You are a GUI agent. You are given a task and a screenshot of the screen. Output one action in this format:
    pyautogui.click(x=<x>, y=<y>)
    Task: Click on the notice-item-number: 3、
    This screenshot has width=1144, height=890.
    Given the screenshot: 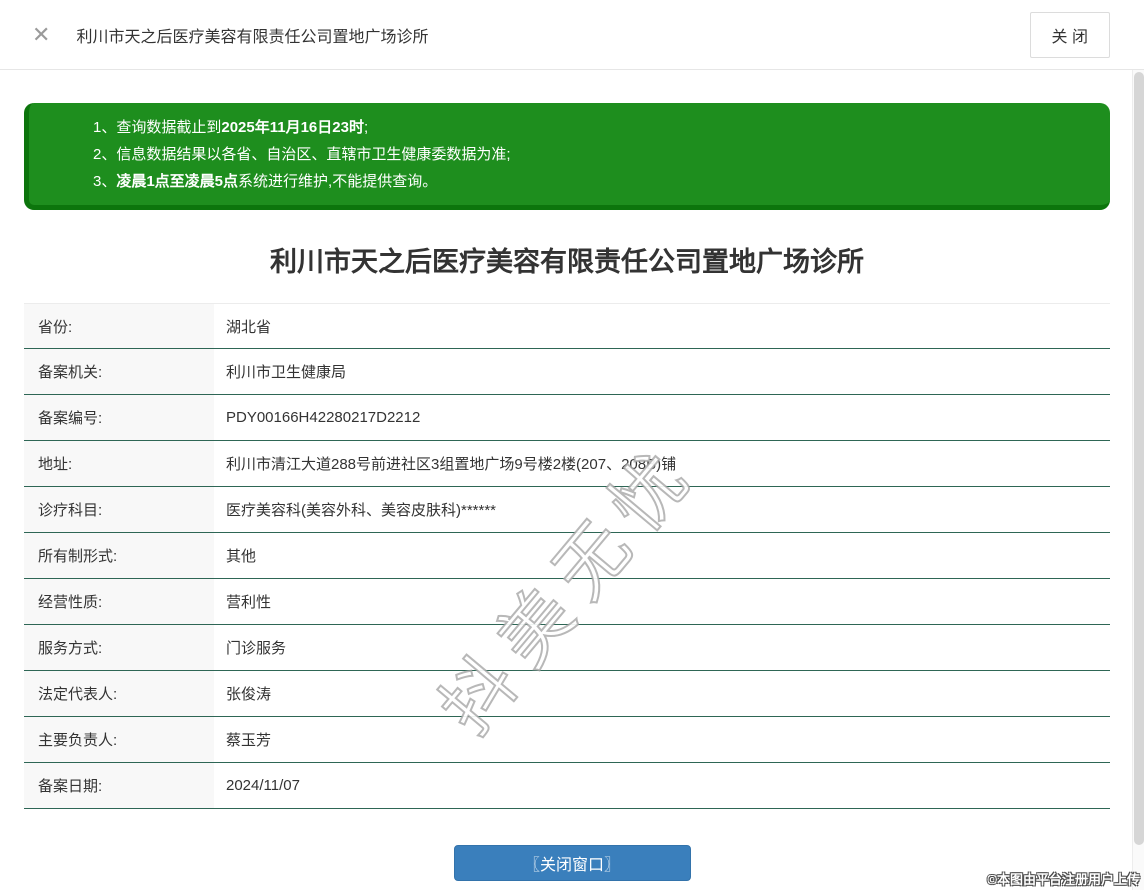 What is the action you would take?
    pyautogui.click(x=105, y=181)
    